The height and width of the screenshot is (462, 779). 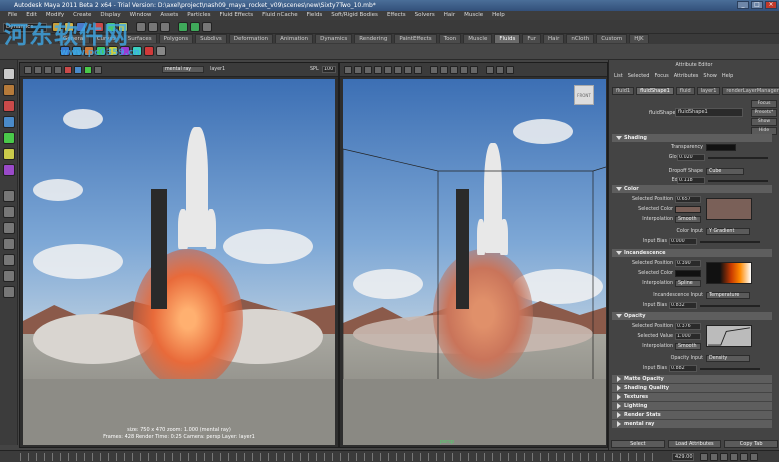 What do you see at coordinates (580, 38) in the screenshot?
I see `shelf-tab-ncloth: nCloth` at bounding box center [580, 38].